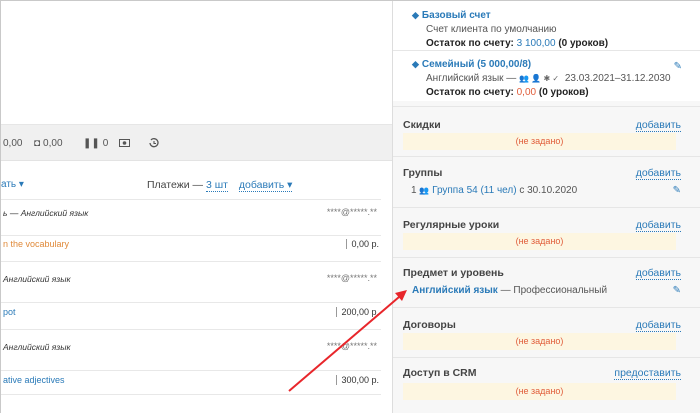 This screenshot has width=700, height=413. I want to click on table-row-detail: pot 200,00 р., so click(191, 313).